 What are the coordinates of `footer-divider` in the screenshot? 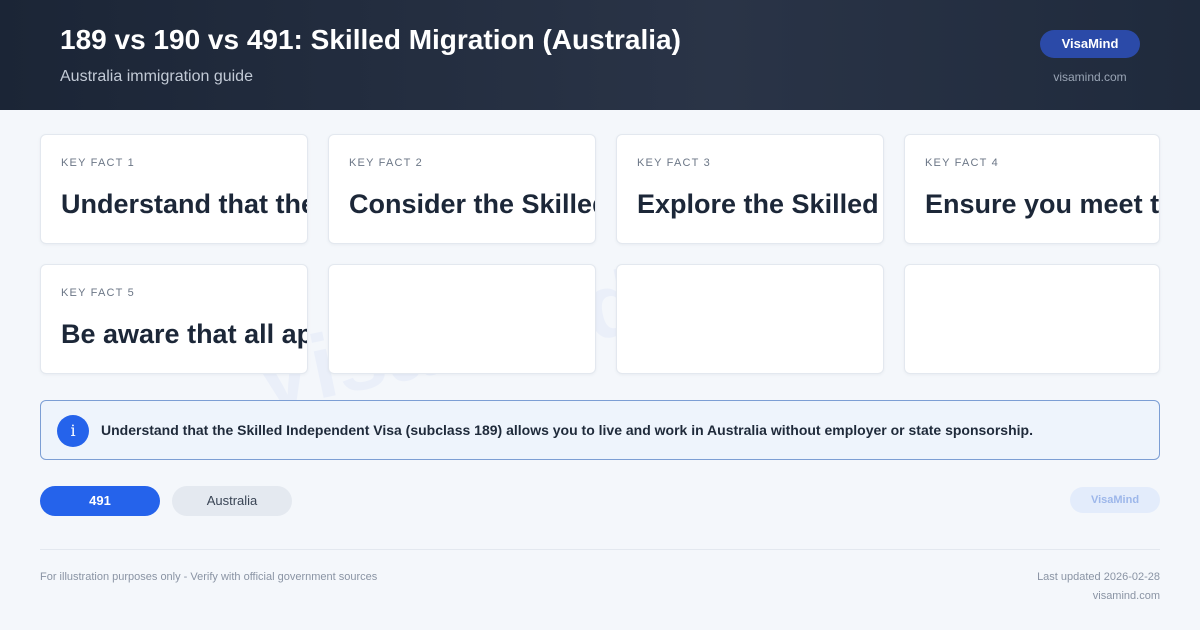 It's located at (600, 549).